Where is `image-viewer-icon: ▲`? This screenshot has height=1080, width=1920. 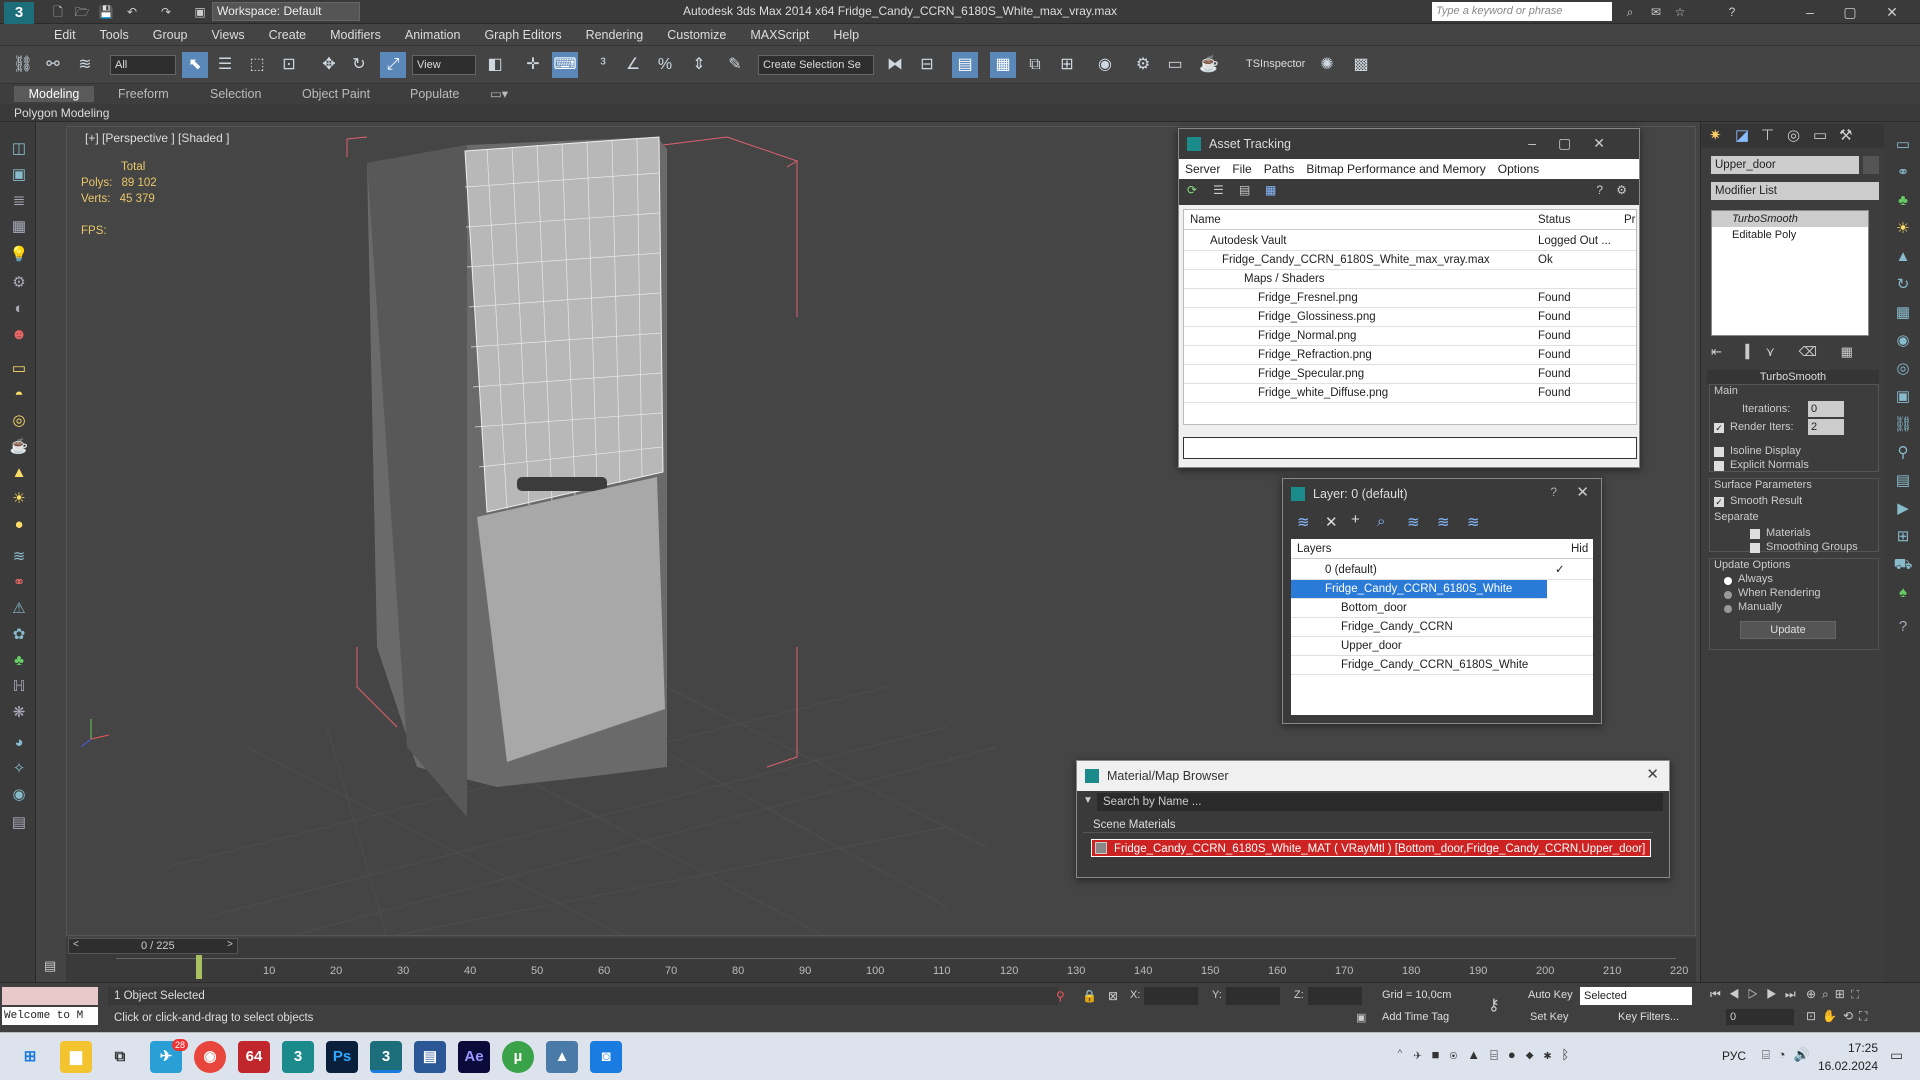
image-viewer-icon: ▲ is located at coordinates (562, 1057).